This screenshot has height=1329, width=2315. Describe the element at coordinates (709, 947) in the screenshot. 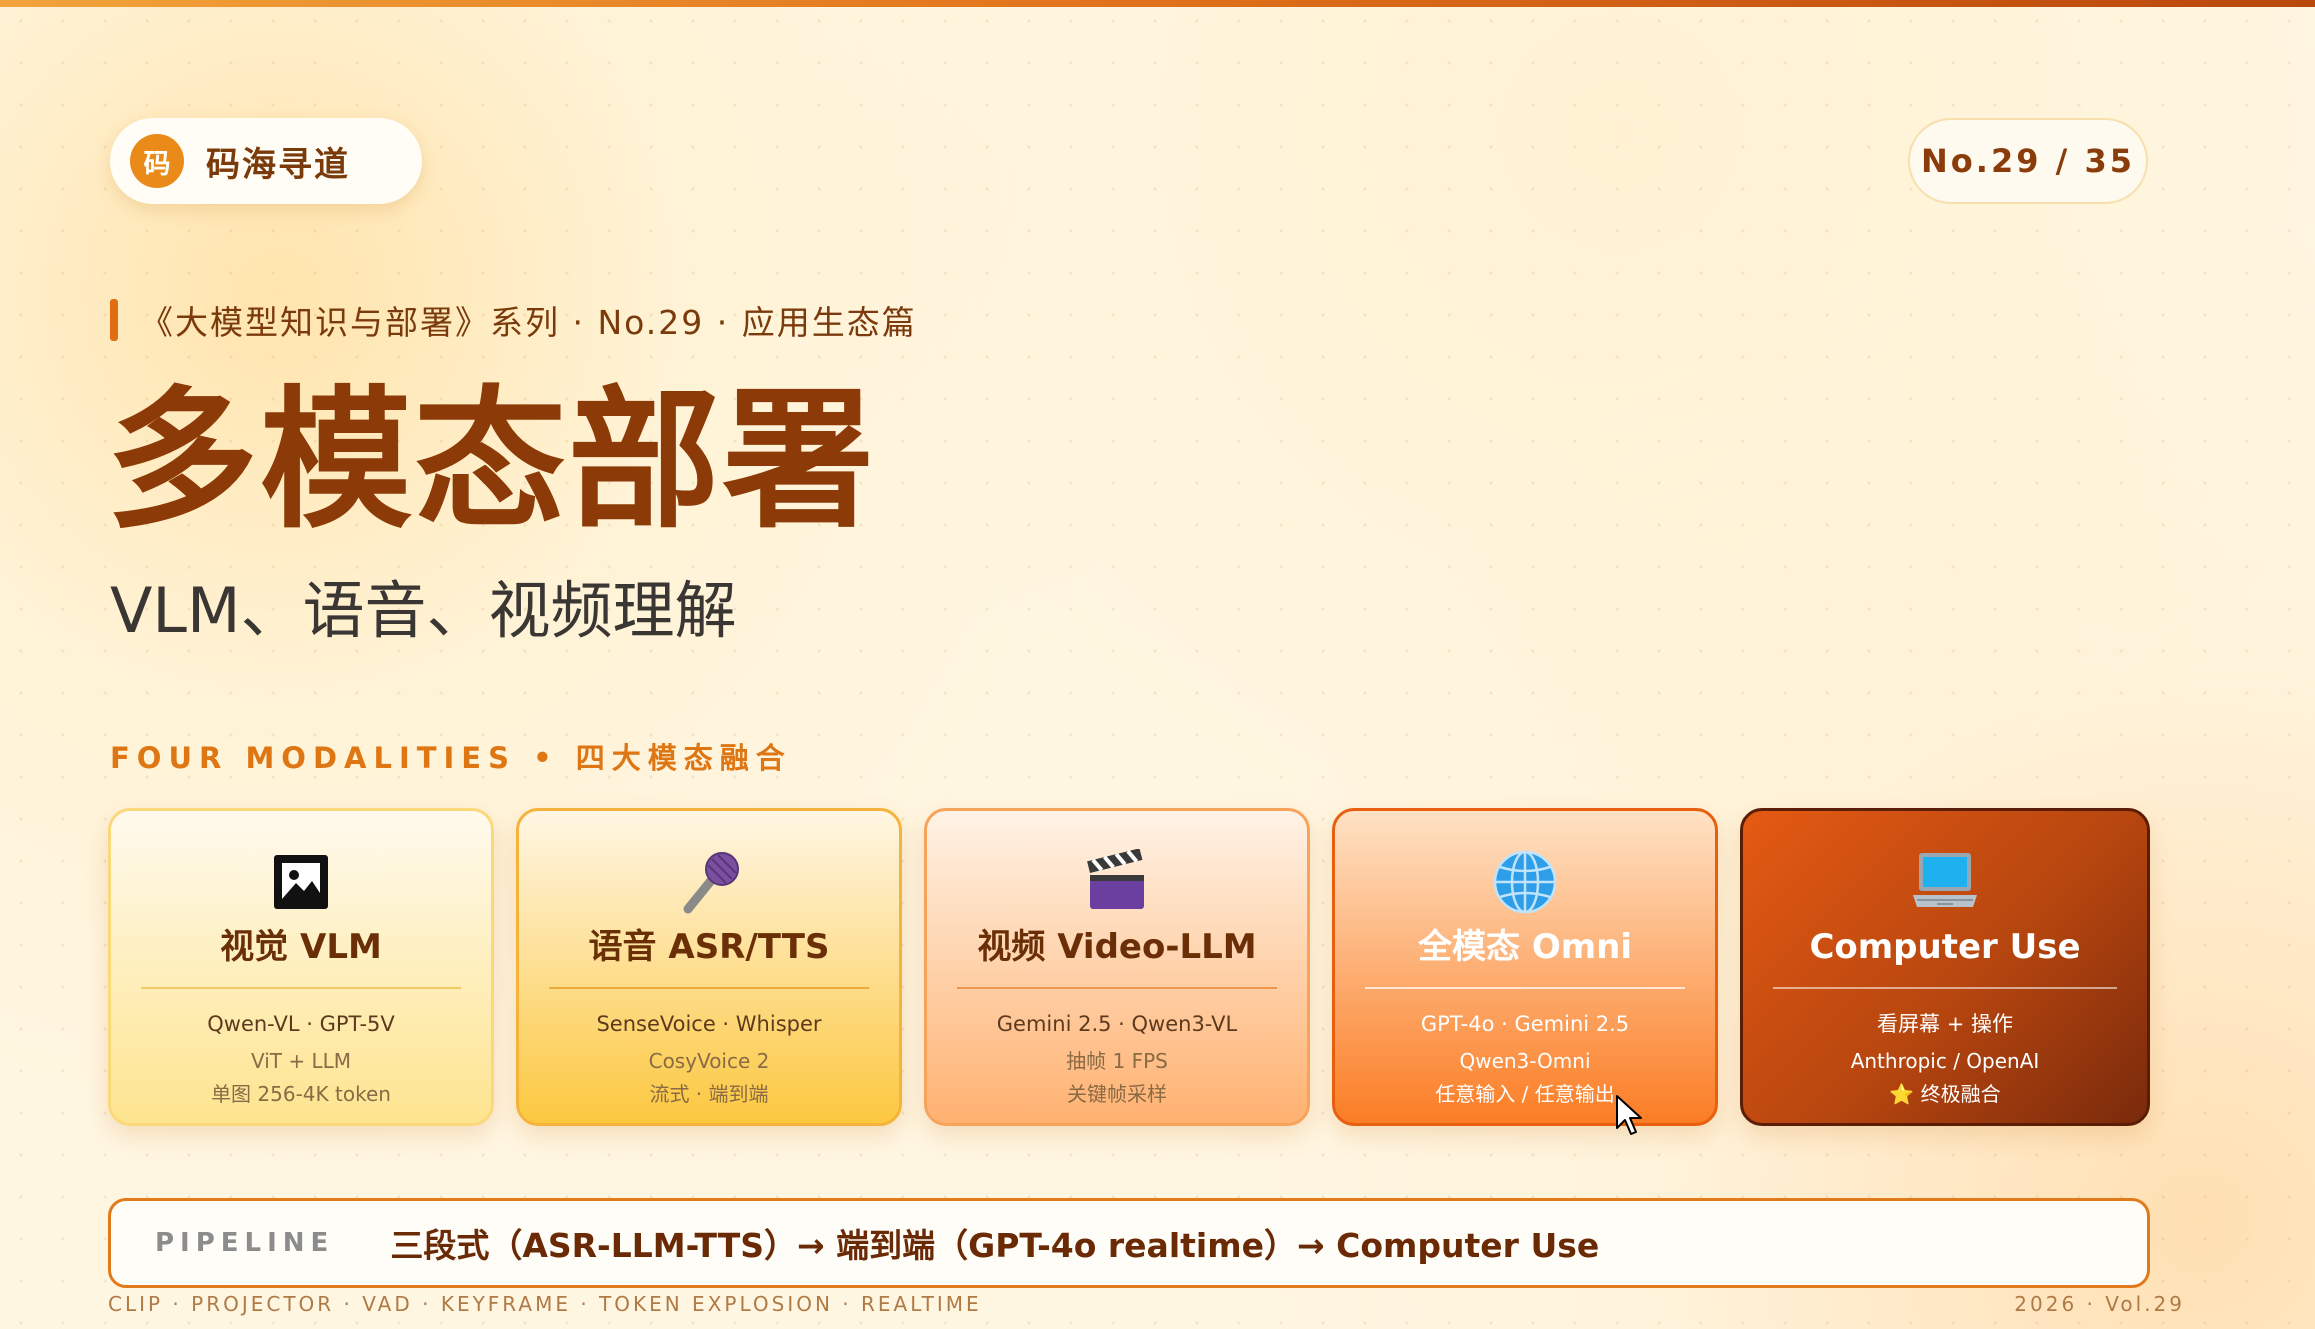

I see `card-title: 语音 ASR/TTS` at that location.